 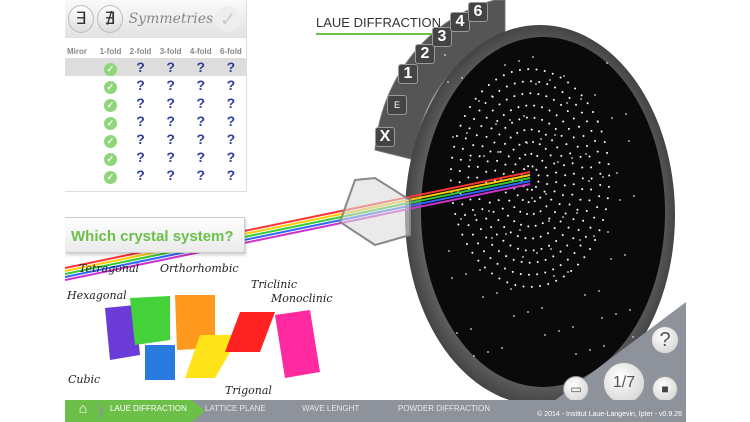 What do you see at coordinates (425, 54) in the screenshot?
I see `dial-2: 2` at bounding box center [425, 54].